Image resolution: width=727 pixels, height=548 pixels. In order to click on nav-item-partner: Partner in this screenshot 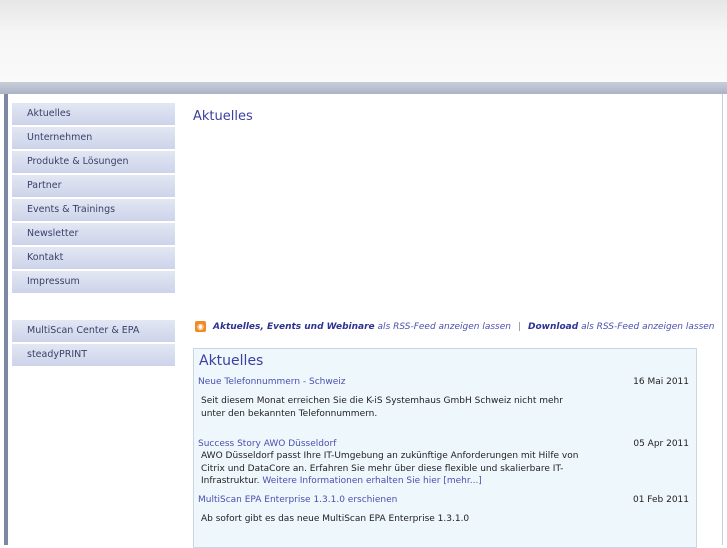, I will do `click(93, 186)`.